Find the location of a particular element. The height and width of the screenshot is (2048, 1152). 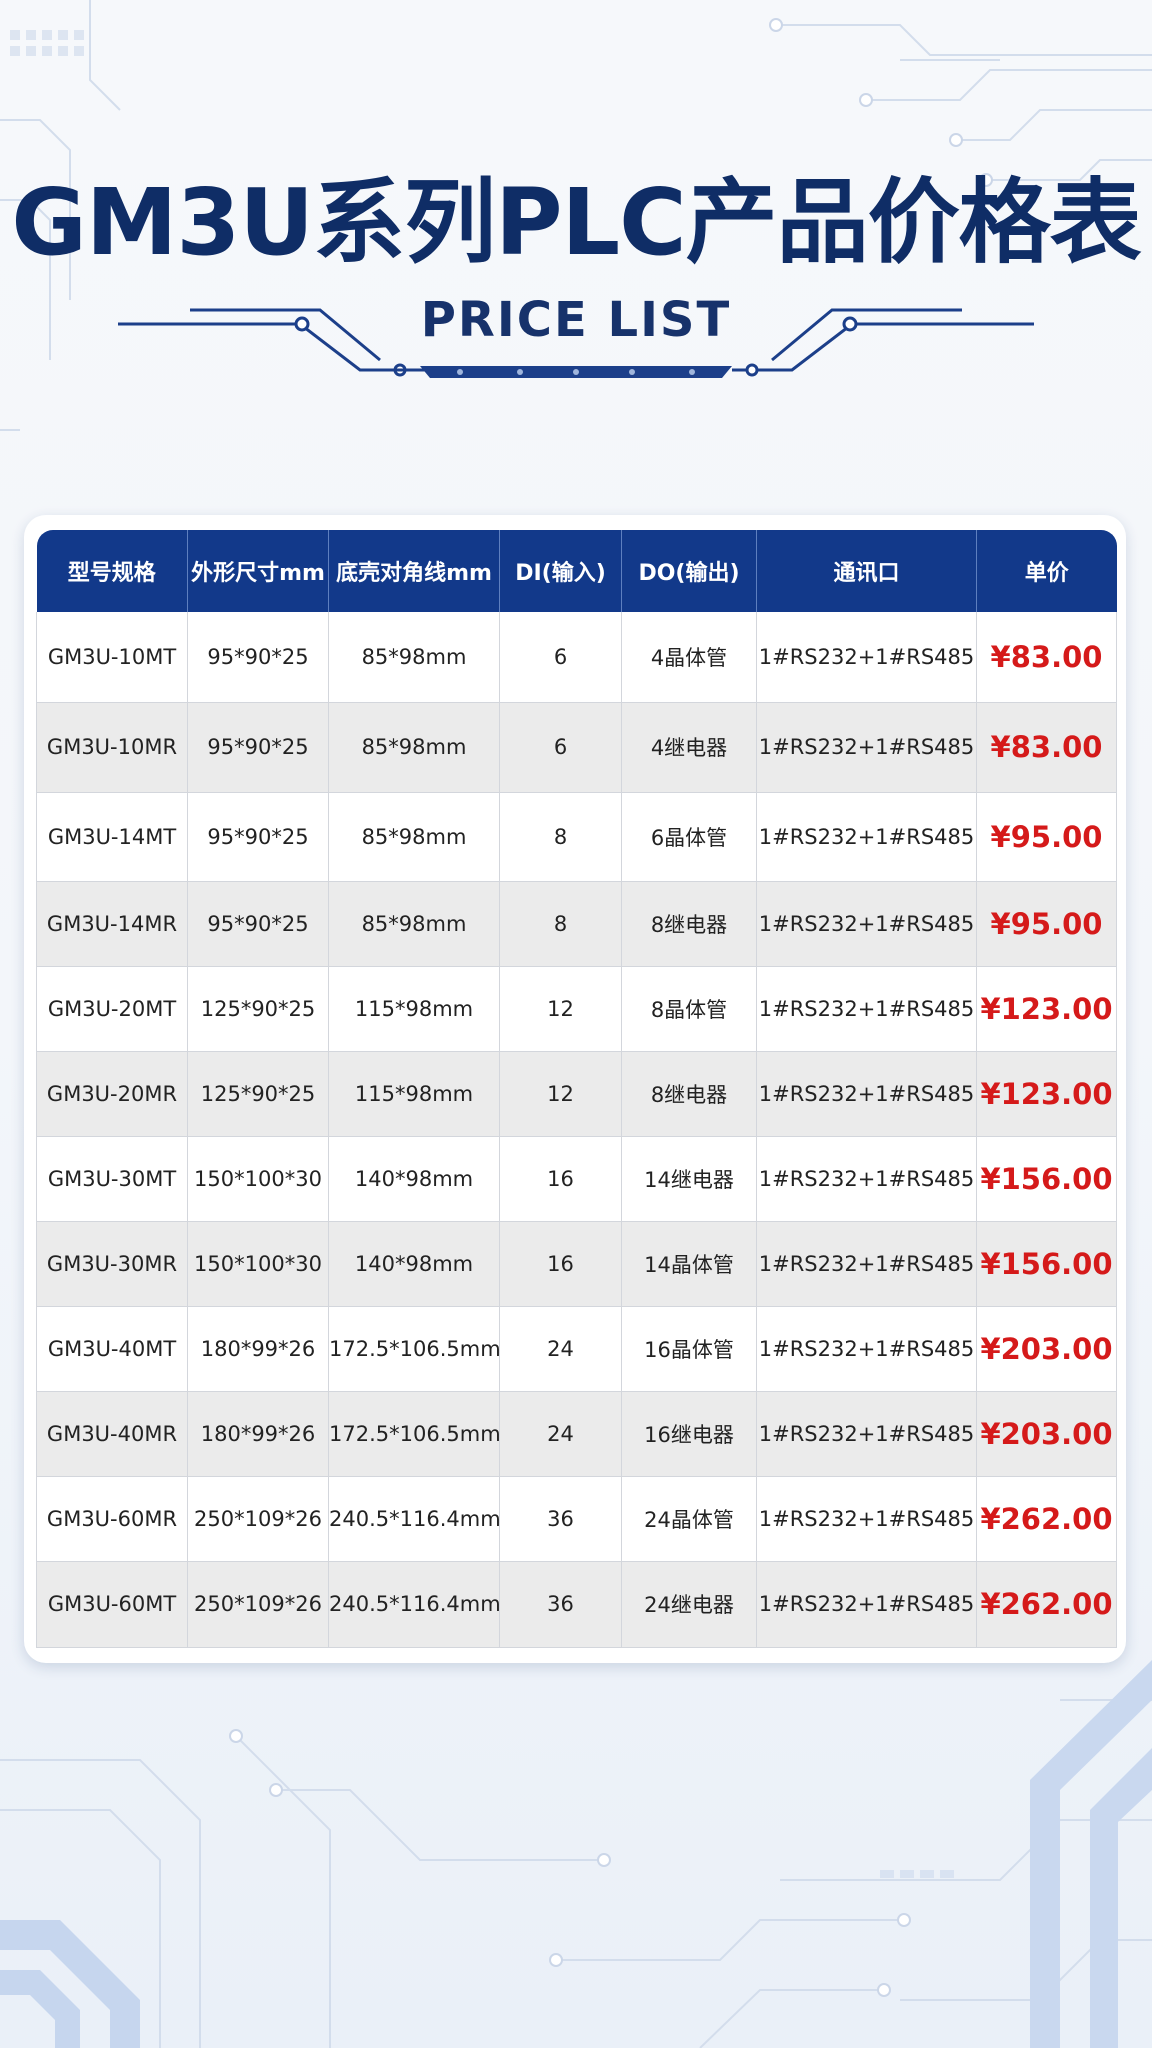

cell-model: GM3U-60MT is located at coordinates (112, 1604).